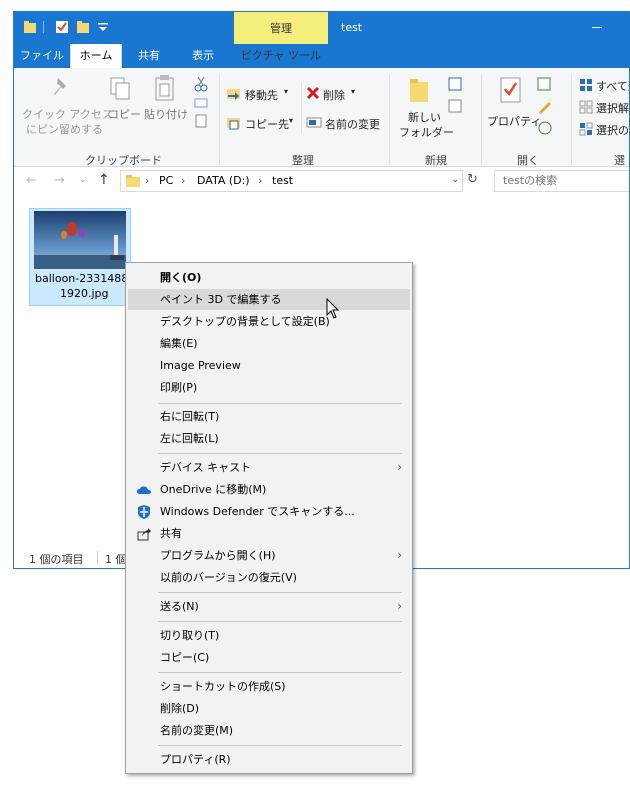 This screenshot has width=630, height=785. What do you see at coordinates (269, 343) in the screenshot?
I see `menu-item-edit: 編集(E)` at bounding box center [269, 343].